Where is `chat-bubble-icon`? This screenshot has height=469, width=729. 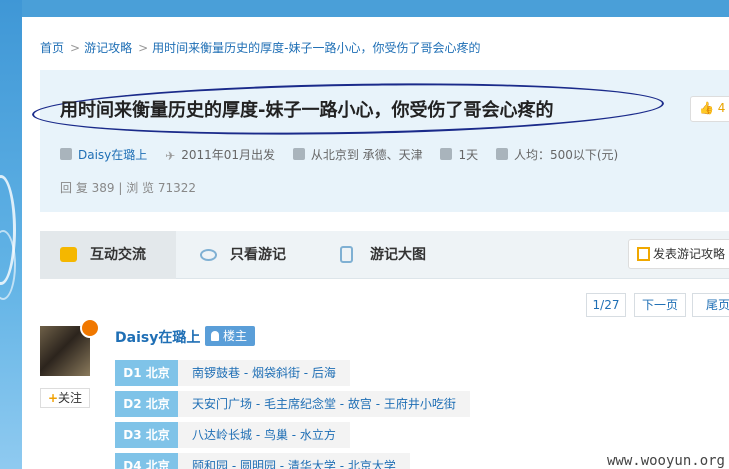
chat-bubble-icon is located at coordinates (68, 254).